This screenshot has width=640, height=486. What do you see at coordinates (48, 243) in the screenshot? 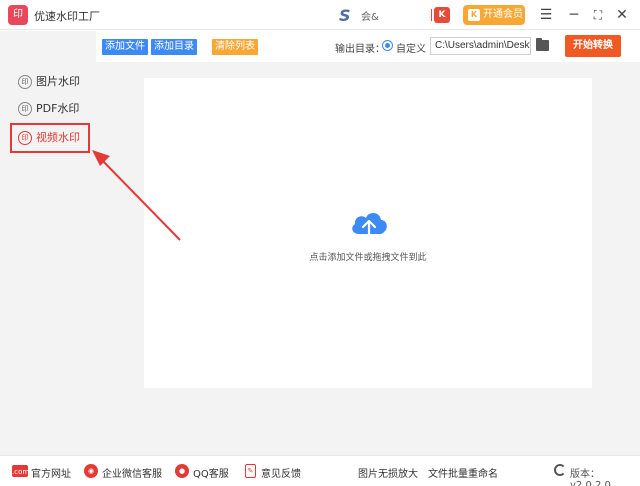
I see `sidebar` at bounding box center [48, 243].